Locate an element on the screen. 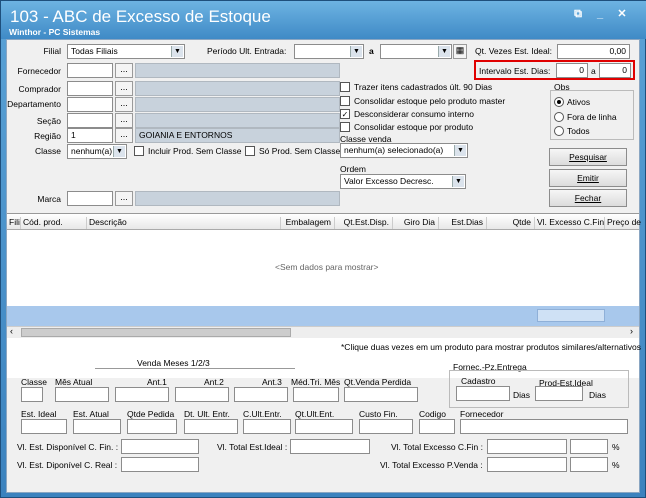 The image size is (646, 498). incluir-sem-classe-checkbox is located at coordinates (139, 151).